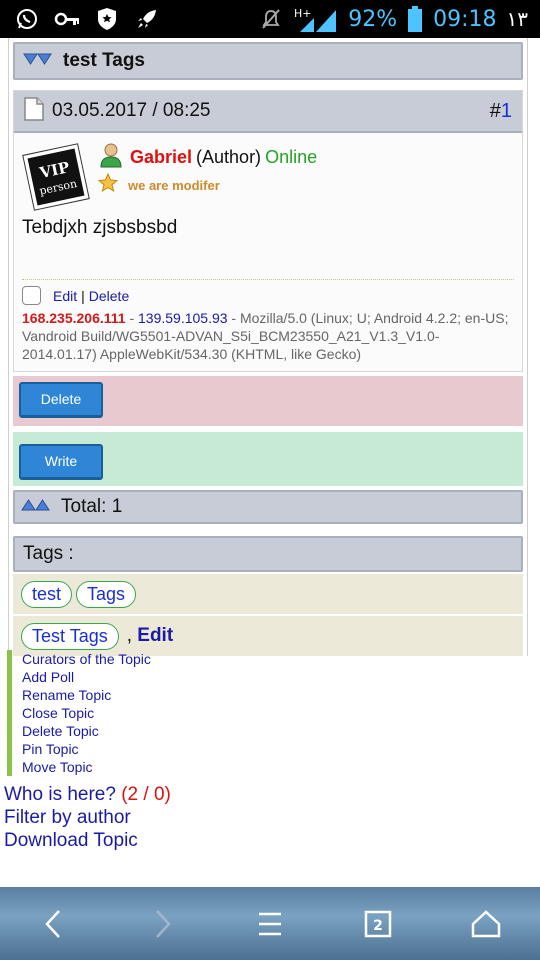 The width and height of the screenshot is (540, 960). What do you see at coordinates (268, 295) in the screenshot?
I see `post-actions: Edit | Delete` at bounding box center [268, 295].